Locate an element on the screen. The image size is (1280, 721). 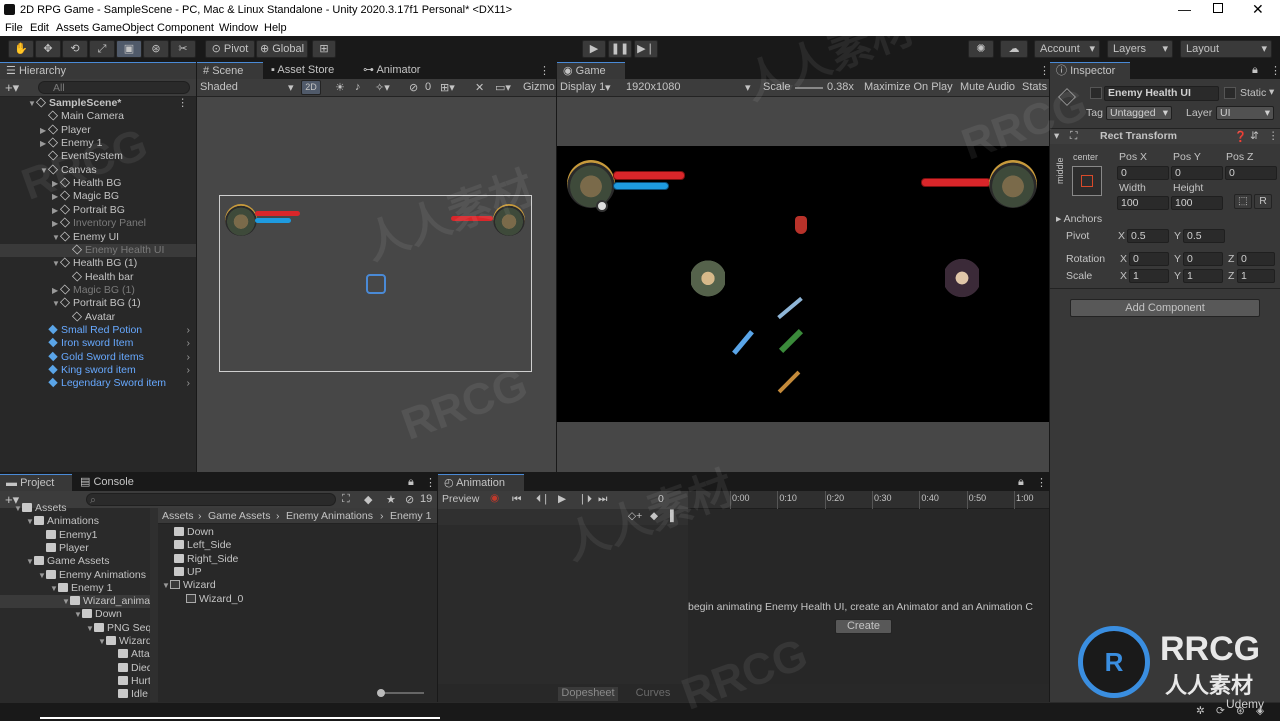
global-toggle: ⊕ Global is located at coordinates (282, 49).